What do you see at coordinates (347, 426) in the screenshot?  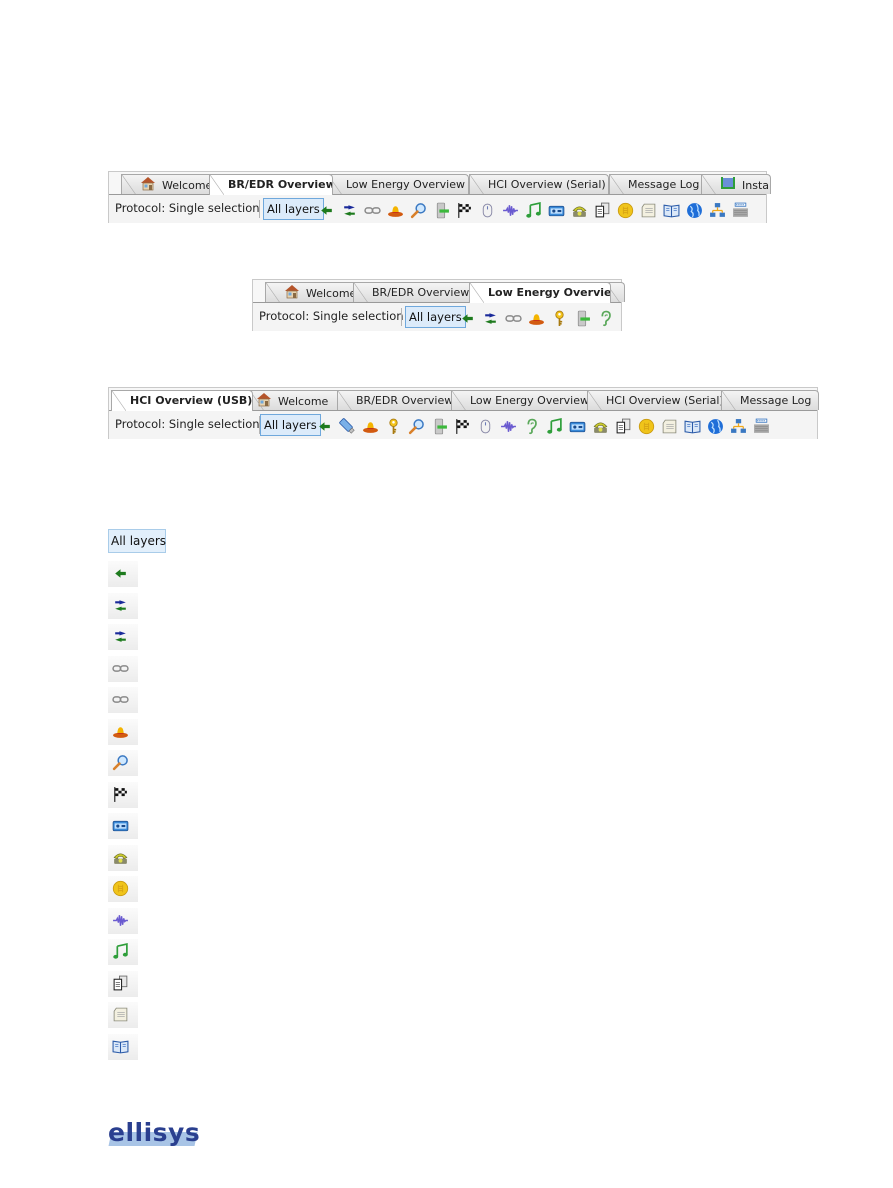 I see `usb-stick-icon` at bounding box center [347, 426].